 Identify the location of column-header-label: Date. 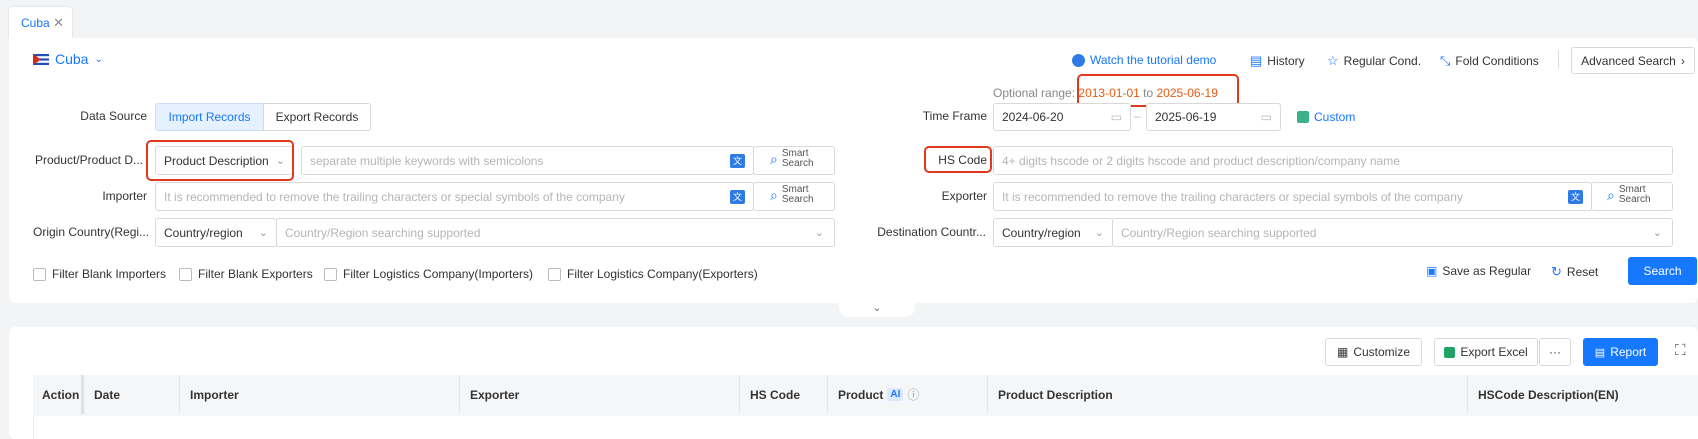
(107, 394).